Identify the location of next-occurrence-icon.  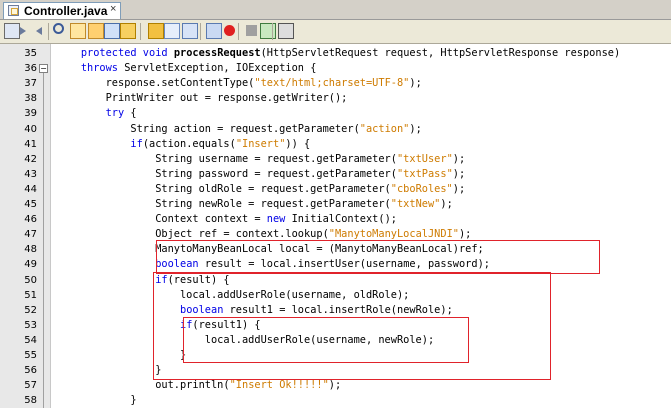
(96, 31).